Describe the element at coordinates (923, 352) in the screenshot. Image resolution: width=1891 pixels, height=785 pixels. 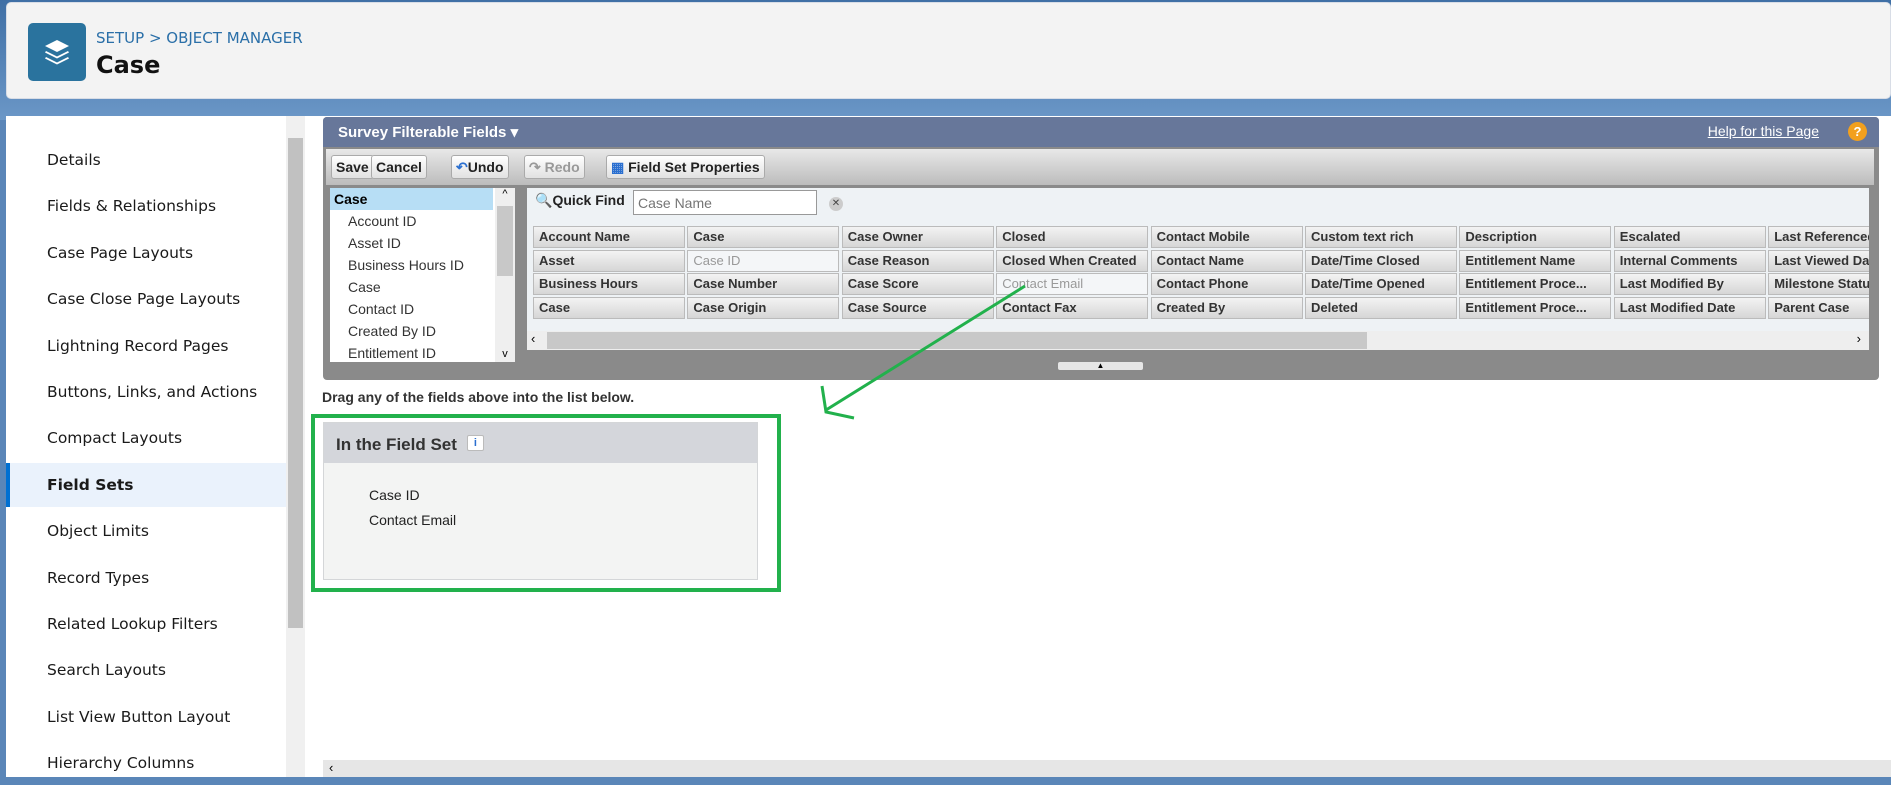
I see `annotation-arrow` at that location.